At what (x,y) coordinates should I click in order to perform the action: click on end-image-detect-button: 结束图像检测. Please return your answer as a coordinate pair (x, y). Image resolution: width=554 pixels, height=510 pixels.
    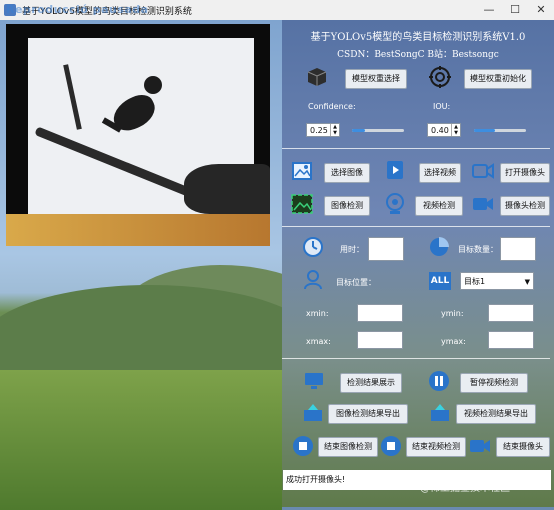
    Looking at the image, I should click on (348, 447).